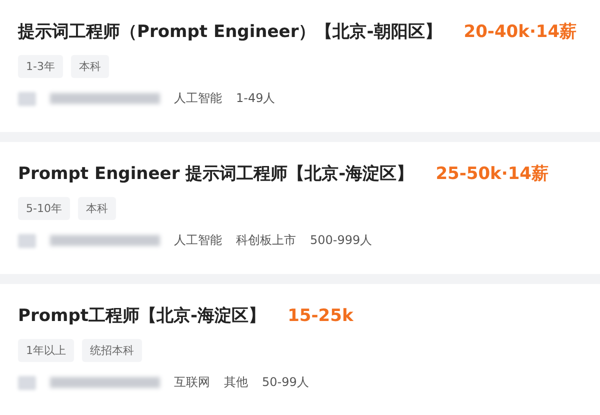 This screenshot has width=600, height=415. Describe the element at coordinates (40, 66) in the screenshot. I see `requirement-tag: 1-3年` at that location.